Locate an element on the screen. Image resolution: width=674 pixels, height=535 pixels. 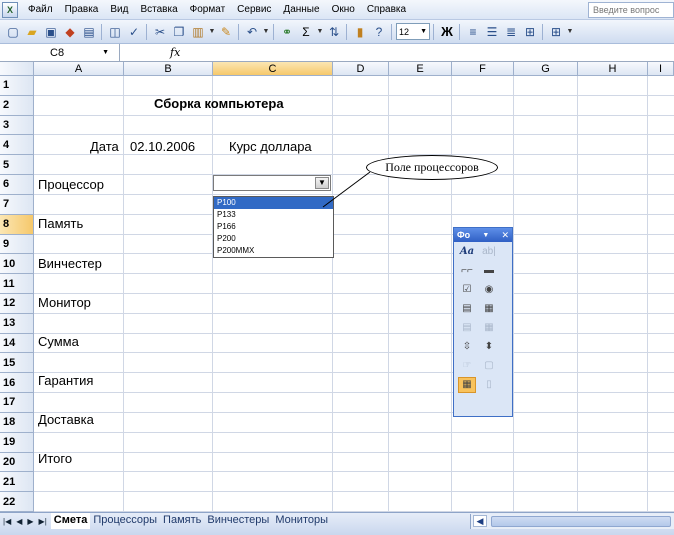
row-header-1: 1 is located at coordinates (17, 86).